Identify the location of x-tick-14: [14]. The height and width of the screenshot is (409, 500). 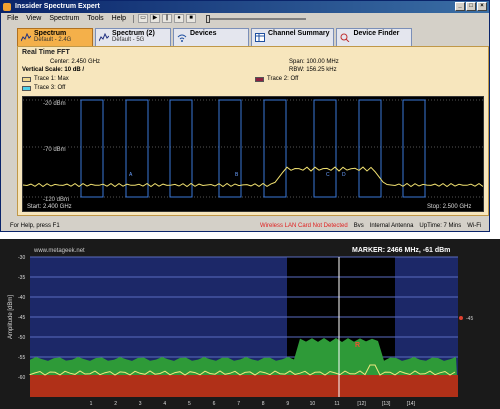
(411, 404).